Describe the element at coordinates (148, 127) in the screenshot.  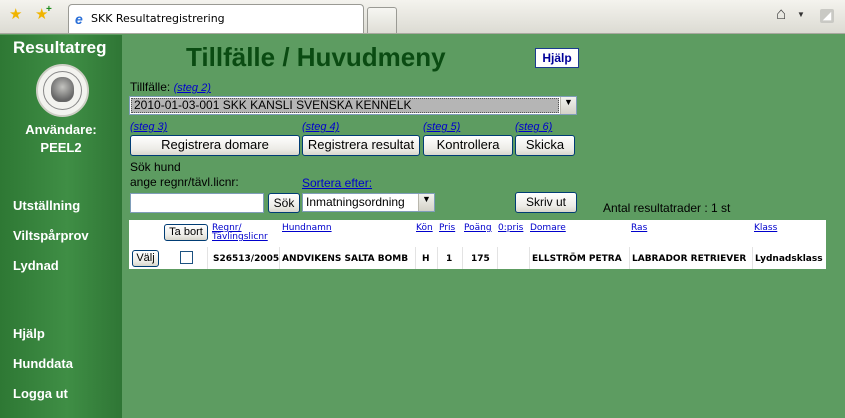
I see `step3-link: (steg 3)` at that location.